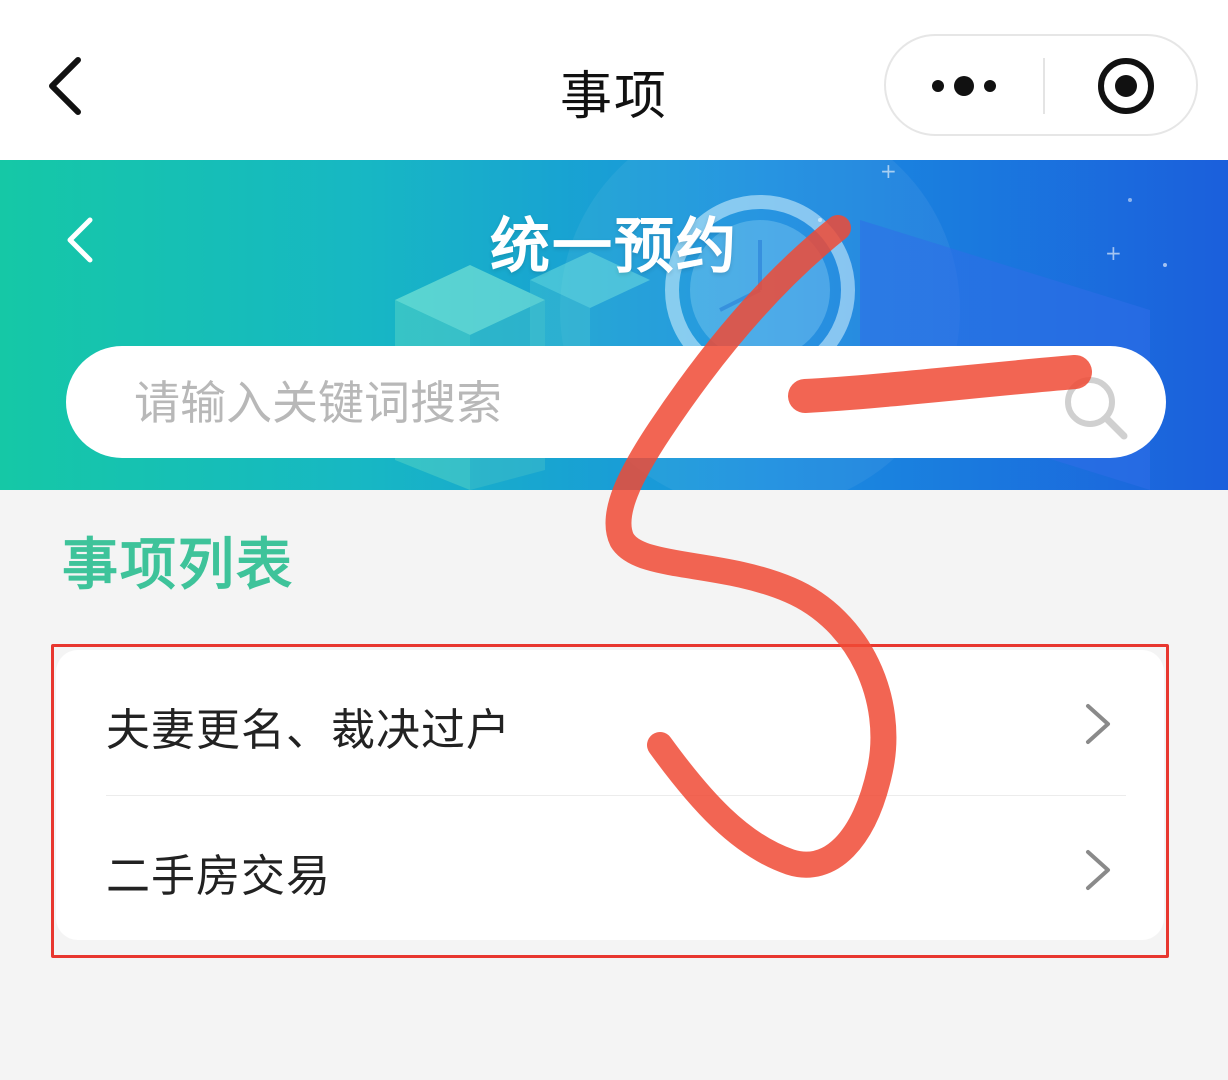 This screenshot has height=1080, width=1228. What do you see at coordinates (218, 876) in the screenshot?
I see `list-item-label: 二手房交易` at bounding box center [218, 876].